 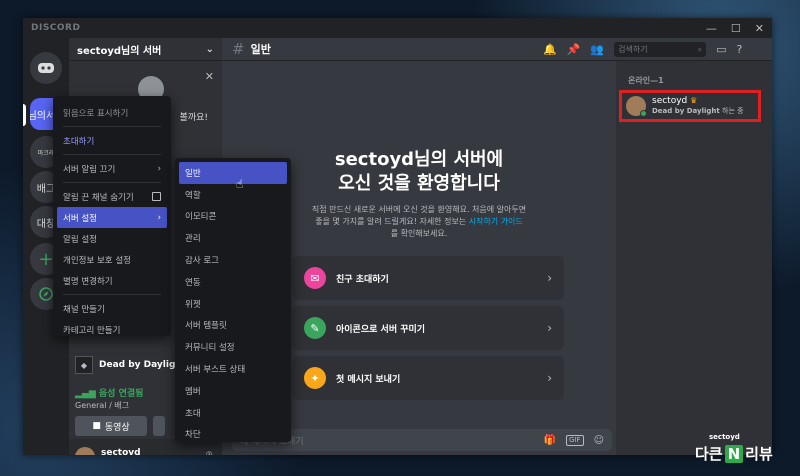 I want to click on active-server-pill, so click(x=24, y=115).